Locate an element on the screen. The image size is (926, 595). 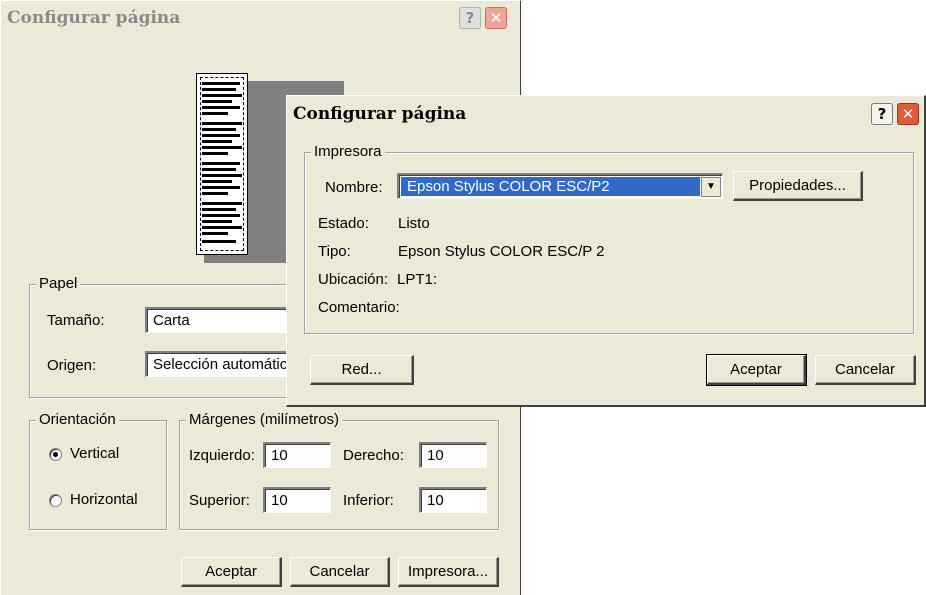
margin-right-label: Derecho: is located at coordinates (373, 455).